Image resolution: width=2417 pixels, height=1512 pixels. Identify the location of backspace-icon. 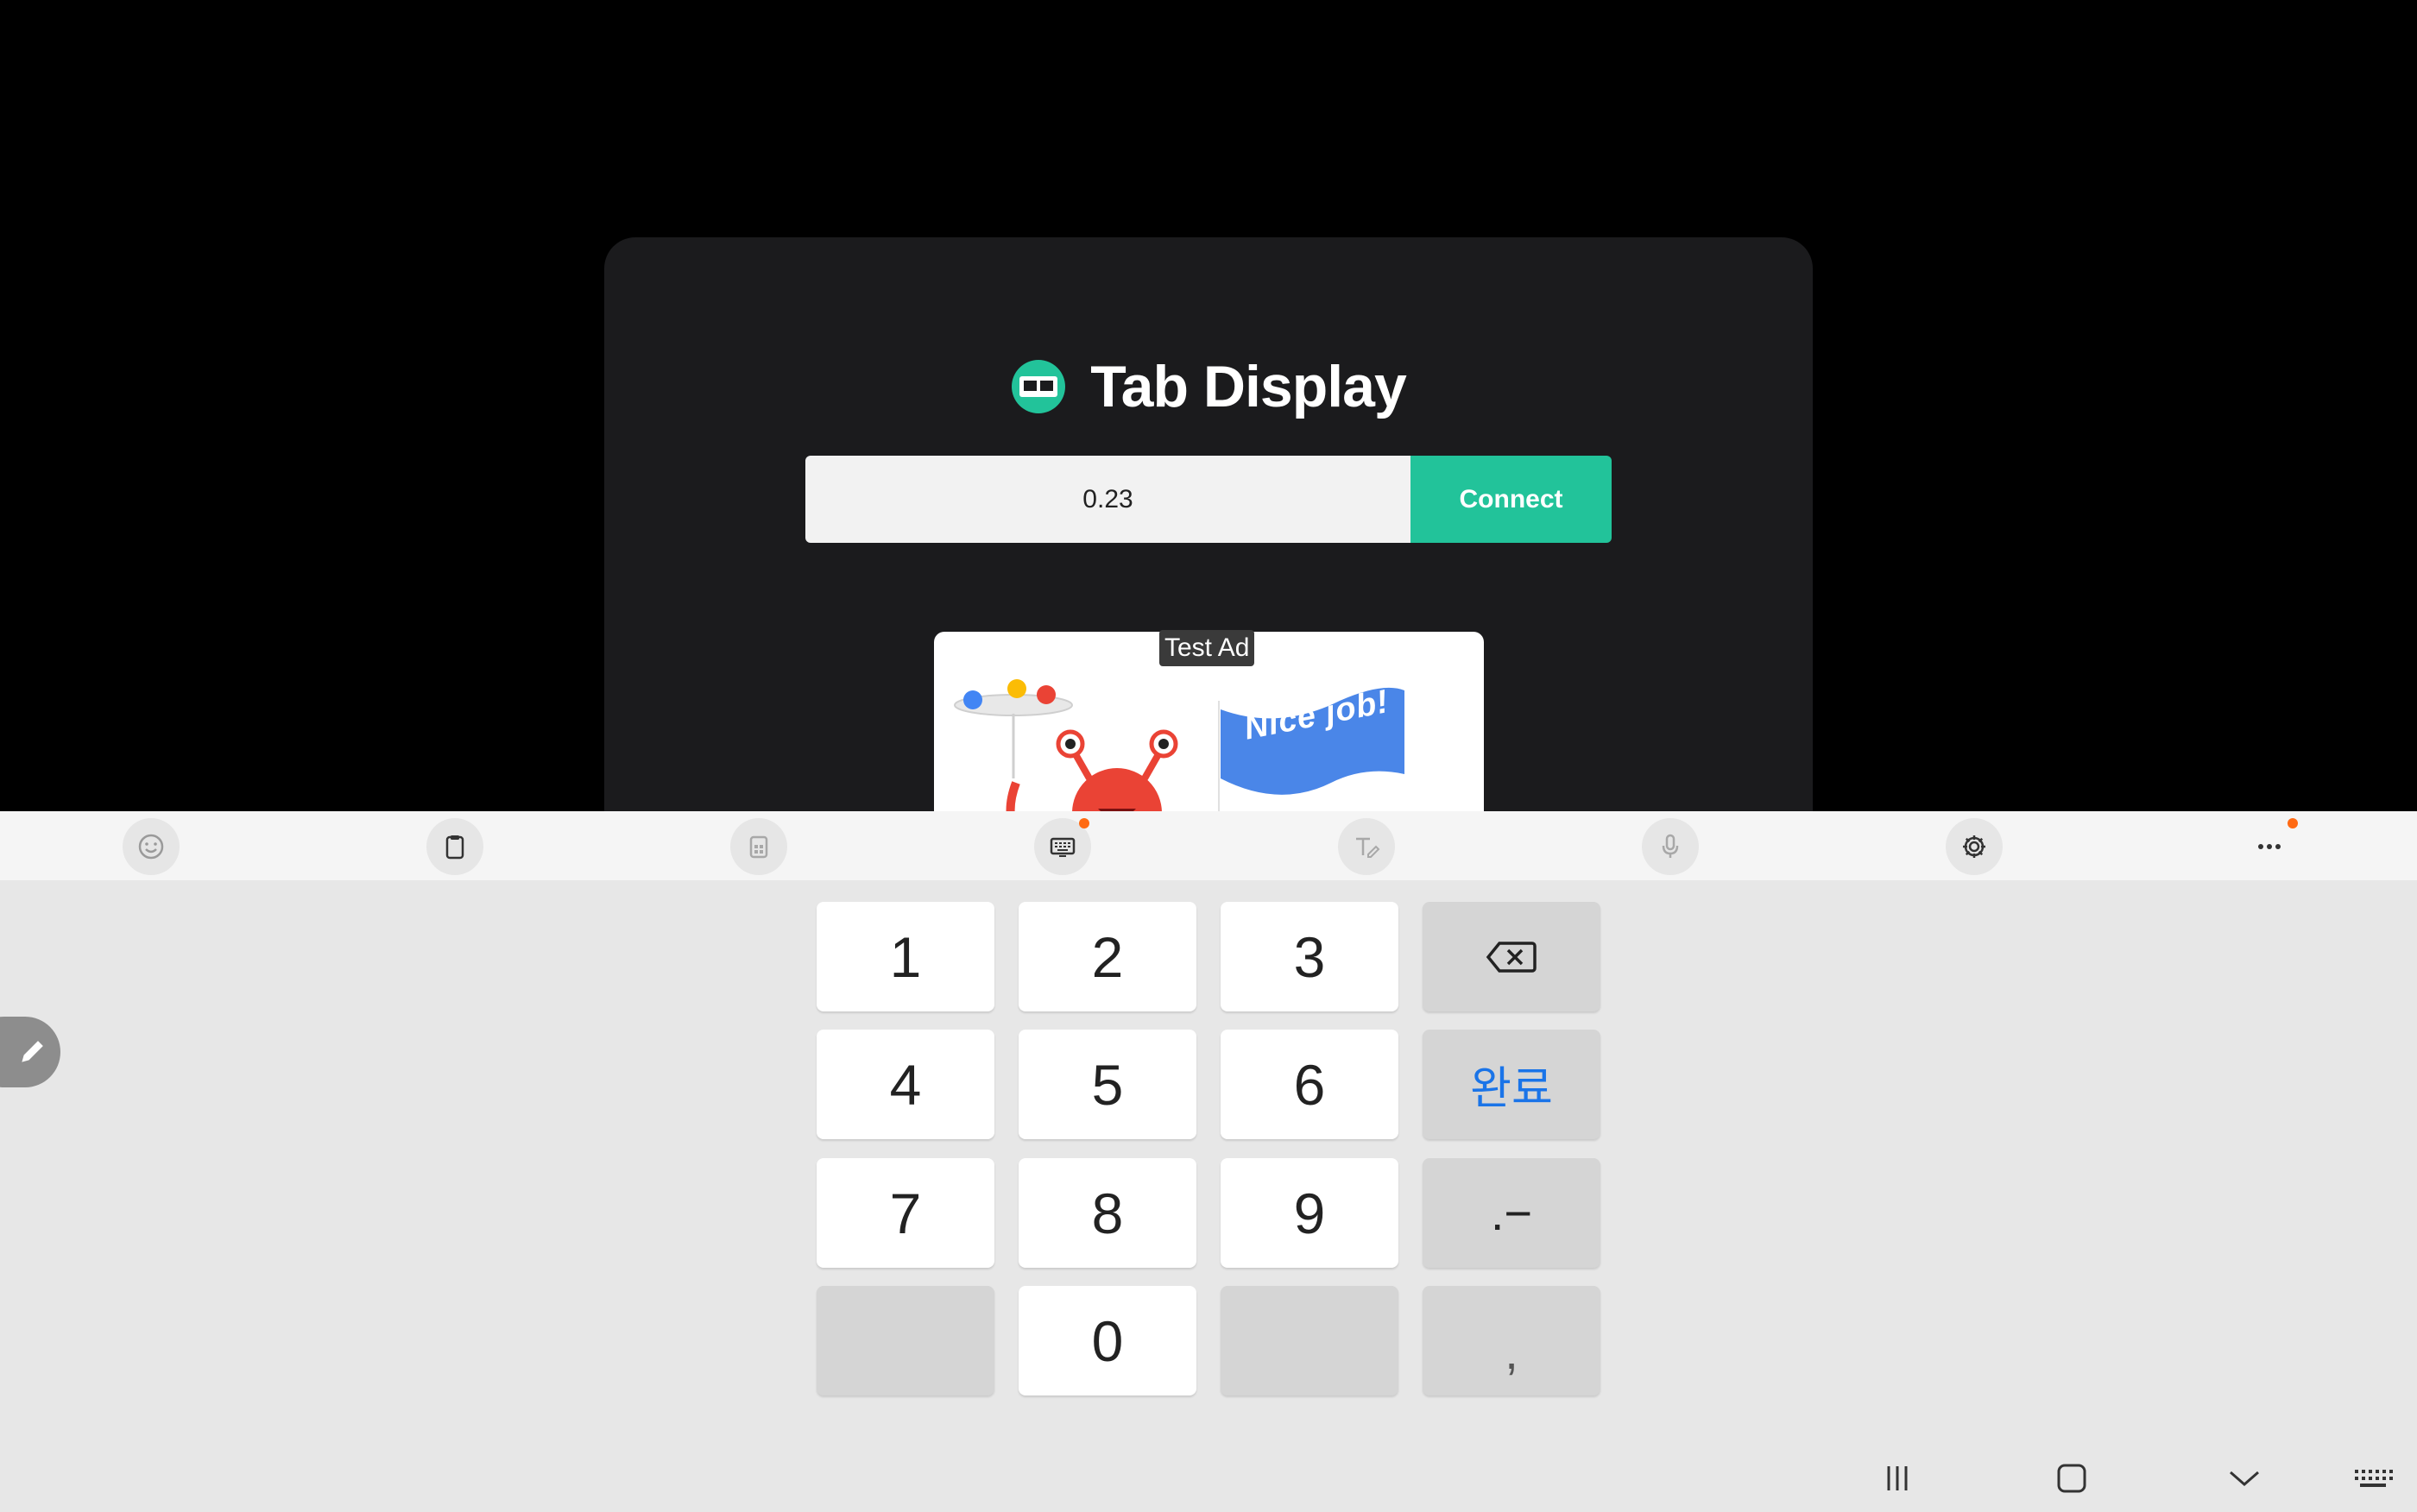
(1511, 957).